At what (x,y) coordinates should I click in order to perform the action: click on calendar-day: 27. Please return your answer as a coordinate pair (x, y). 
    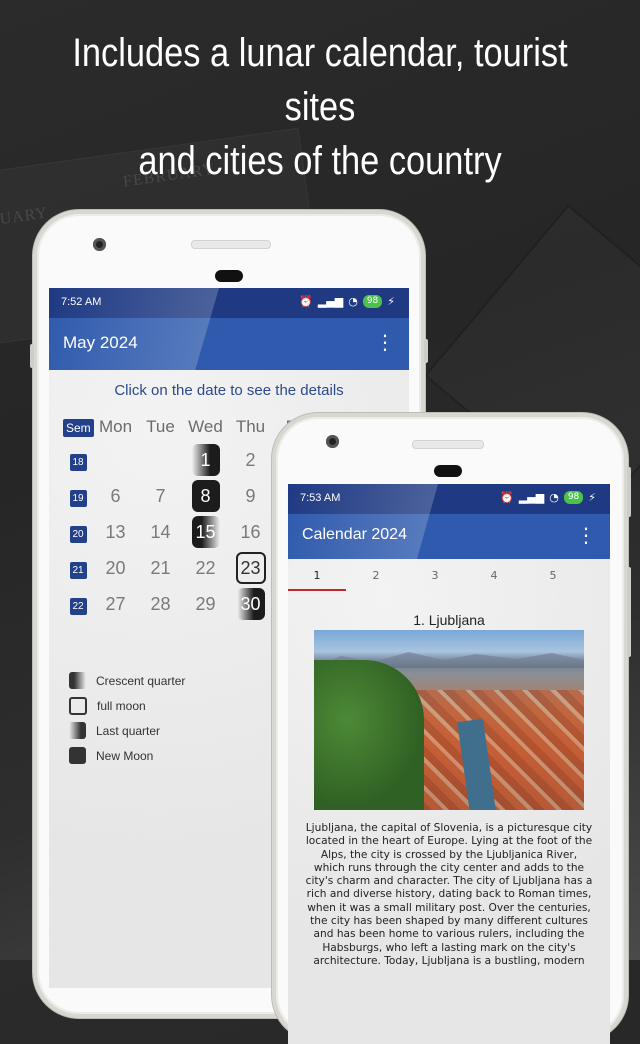
    Looking at the image, I should click on (115, 604).